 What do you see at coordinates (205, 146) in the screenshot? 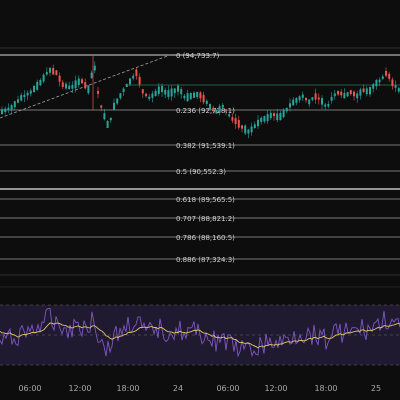
I see `fib-level-label: 0.382 (91,539.1)` at bounding box center [205, 146].